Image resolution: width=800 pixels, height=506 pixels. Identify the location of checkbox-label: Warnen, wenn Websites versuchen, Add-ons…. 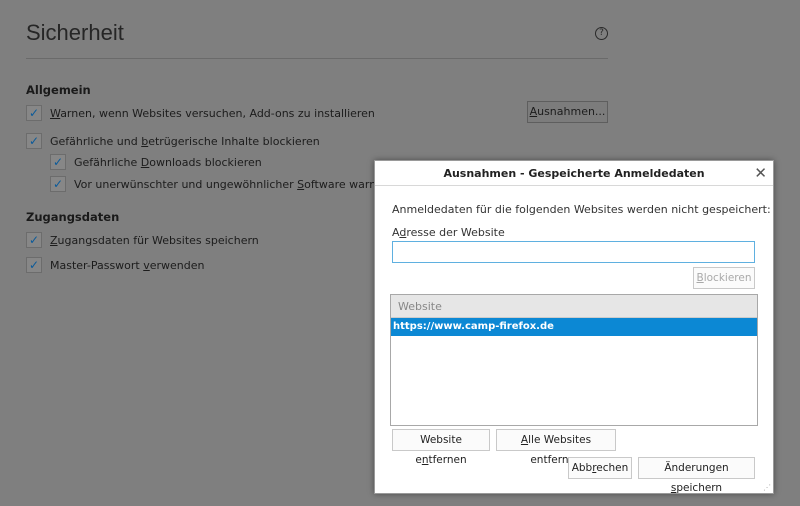
(212, 113).